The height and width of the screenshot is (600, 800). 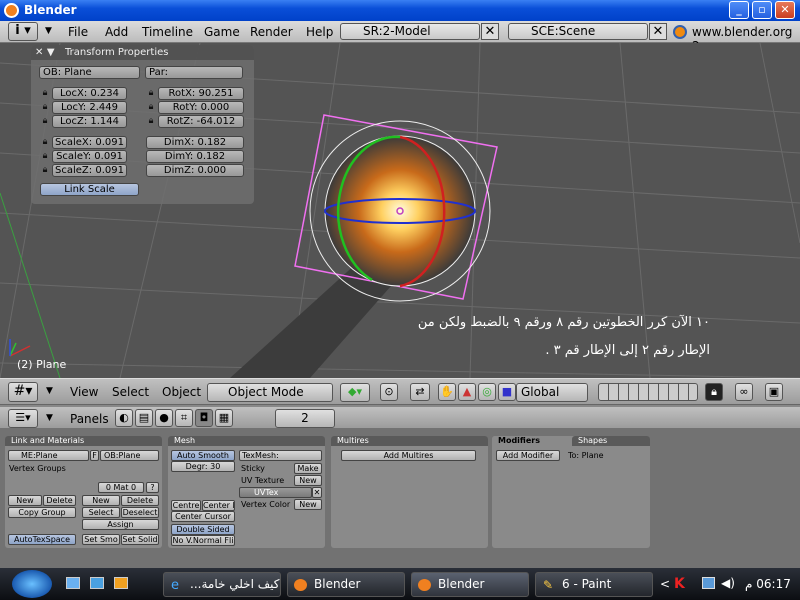 What do you see at coordinates (59, 500) in the screenshot?
I see `vgroup-delete-button: Delete` at bounding box center [59, 500].